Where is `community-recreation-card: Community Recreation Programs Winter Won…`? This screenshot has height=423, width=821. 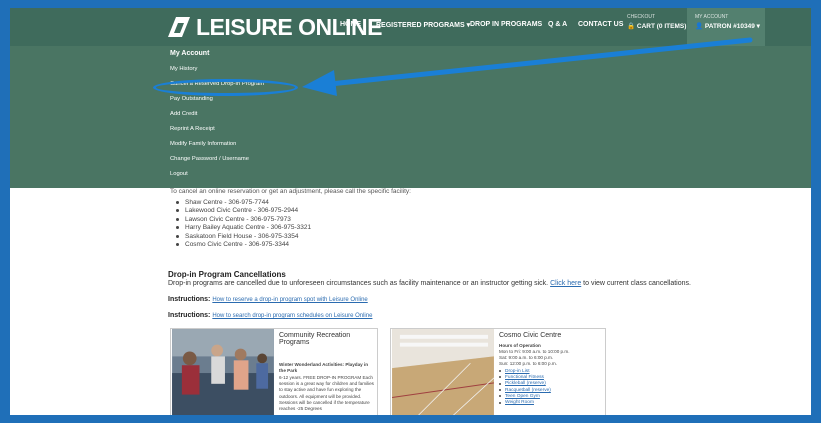 community-recreation-card: Community Recreation Programs Winter Won… is located at coordinates (274, 371).